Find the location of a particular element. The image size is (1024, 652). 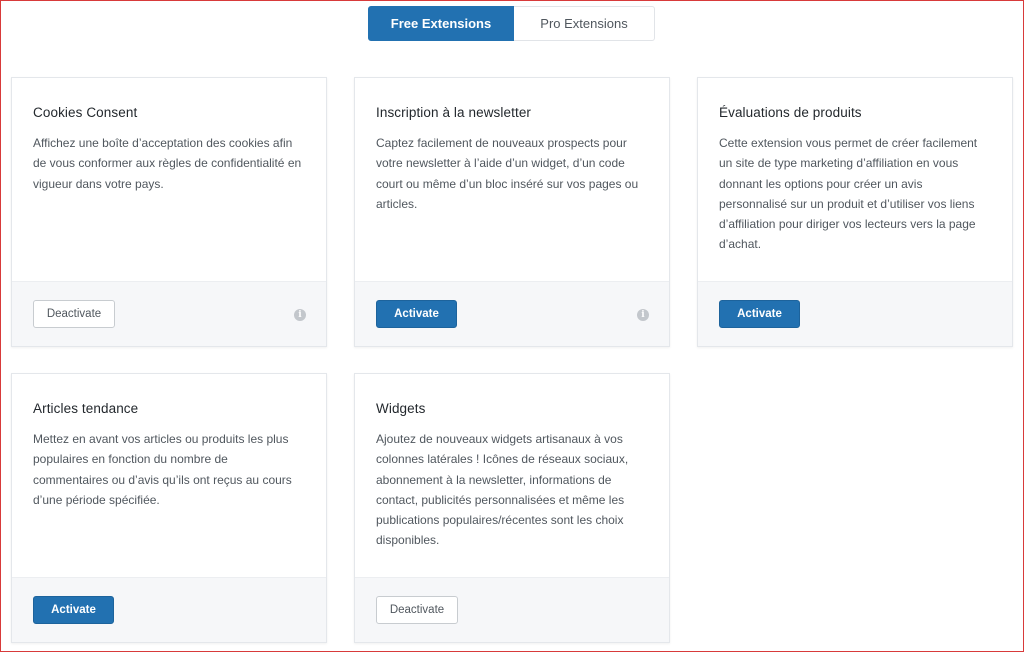

card-title: Inscription à la newsletter is located at coordinates (454, 112).